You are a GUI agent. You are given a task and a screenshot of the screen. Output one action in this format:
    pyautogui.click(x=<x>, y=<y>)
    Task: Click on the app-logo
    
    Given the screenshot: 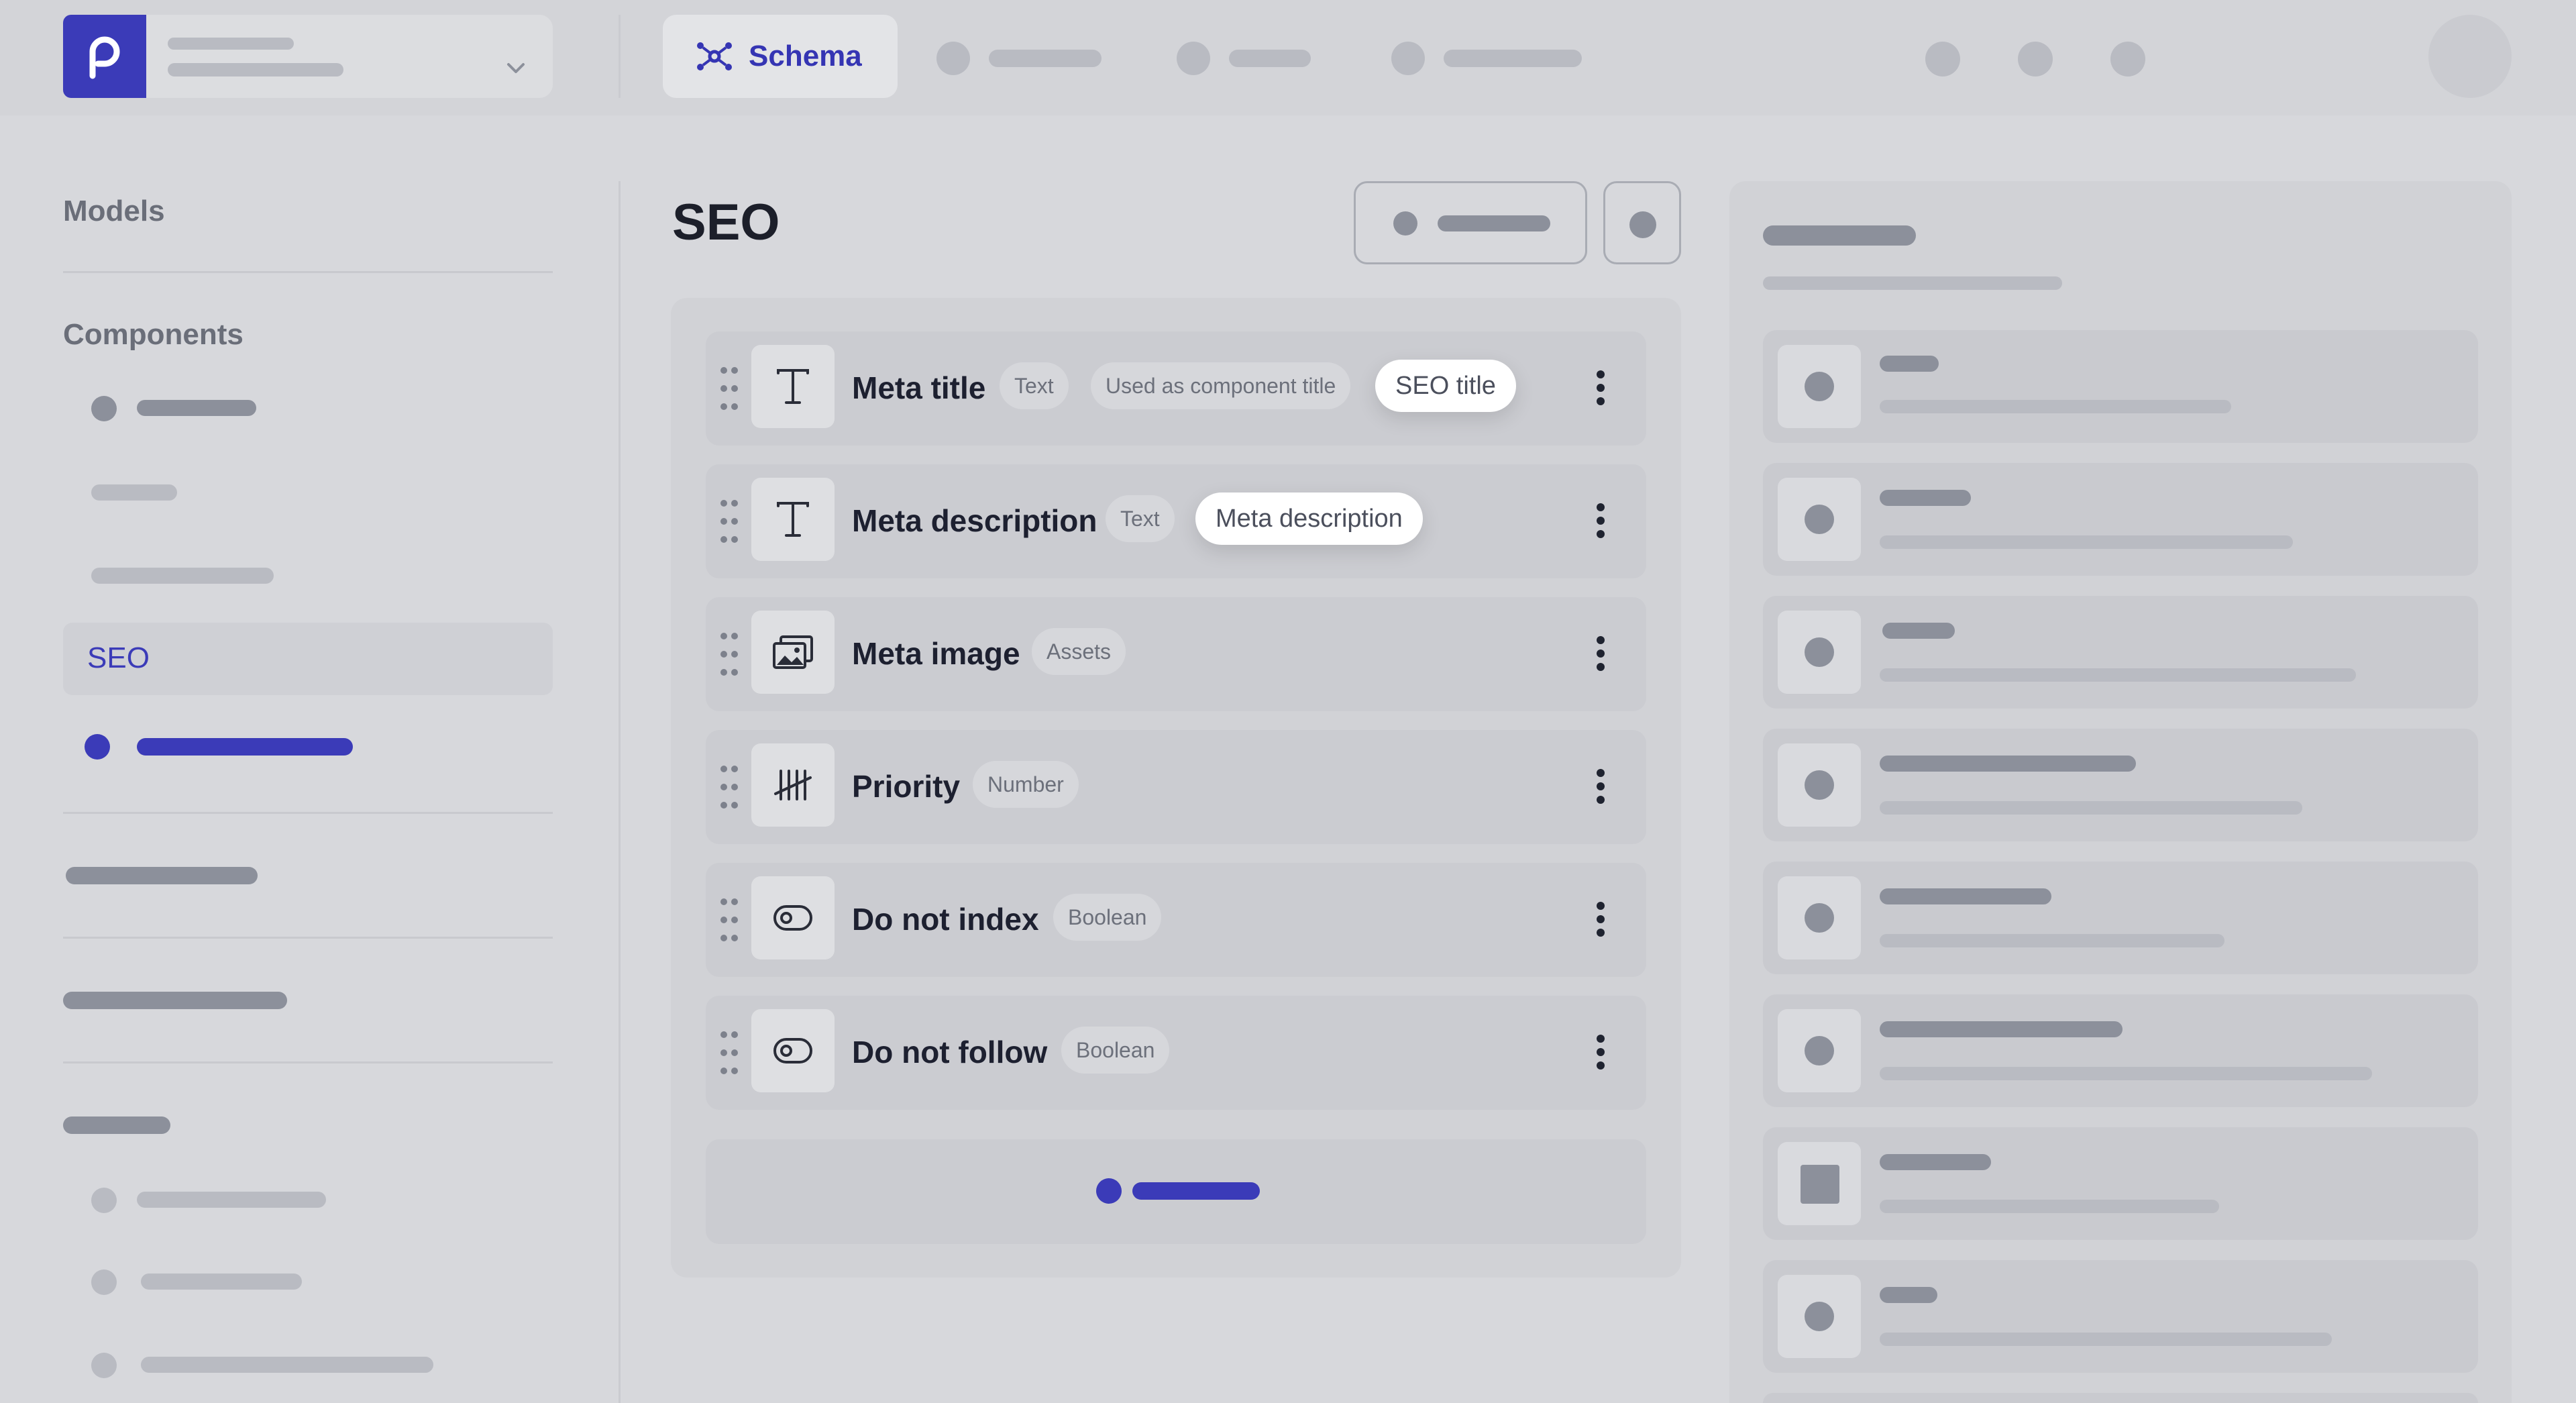 What is the action you would take?
    pyautogui.click(x=104, y=57)
    